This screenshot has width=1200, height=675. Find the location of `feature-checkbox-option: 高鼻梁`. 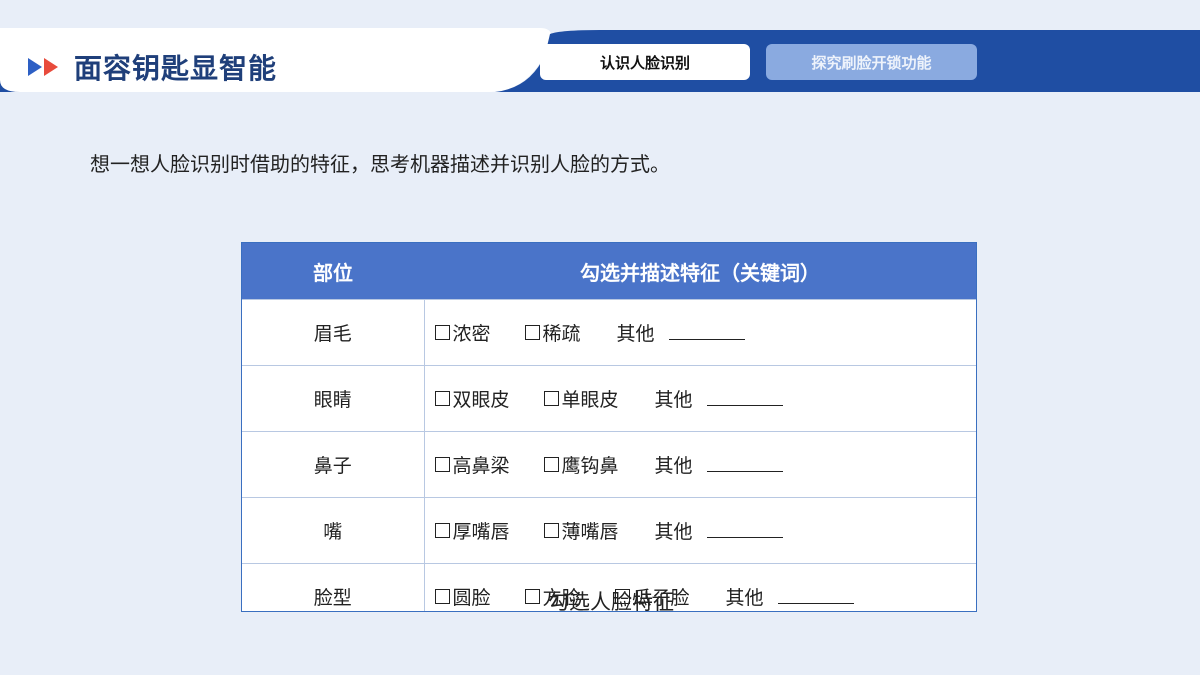

feature-checkbox-option: 高鼻梁 is located at coordinates (472, 464).